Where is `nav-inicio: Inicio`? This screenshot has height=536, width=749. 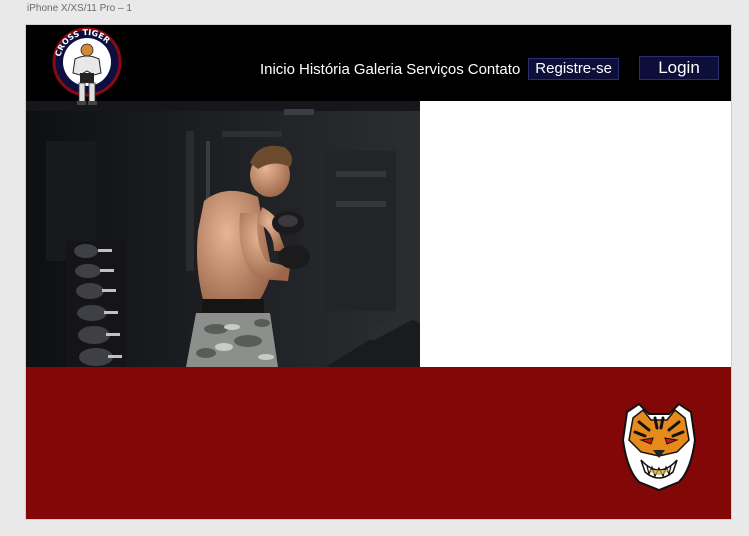 nav-inicio: Inicio is located at coordinates (277, 69).